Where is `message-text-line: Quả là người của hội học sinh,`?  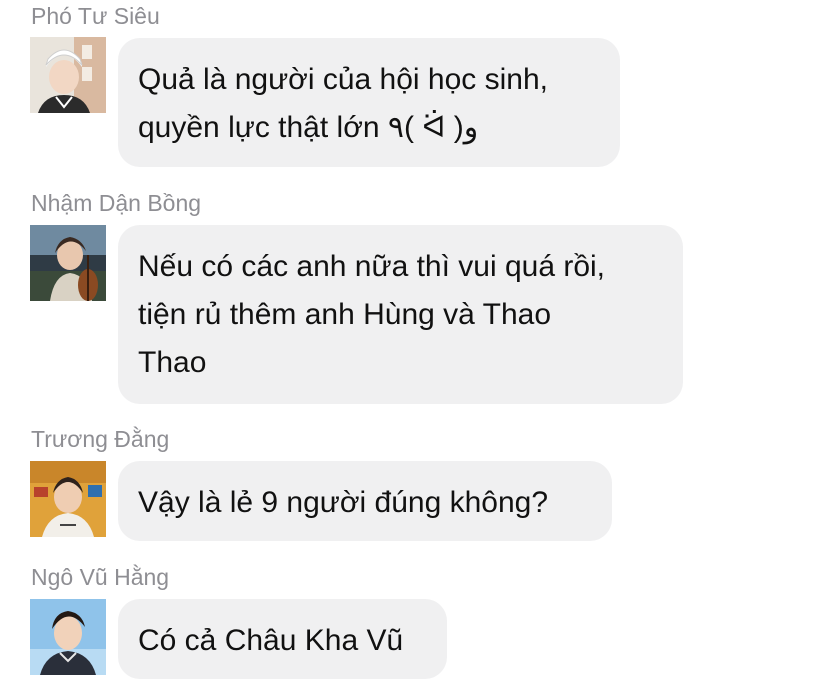 message-text-line: Quả là người của hội học sinh, is located at coordinates (343, 79).